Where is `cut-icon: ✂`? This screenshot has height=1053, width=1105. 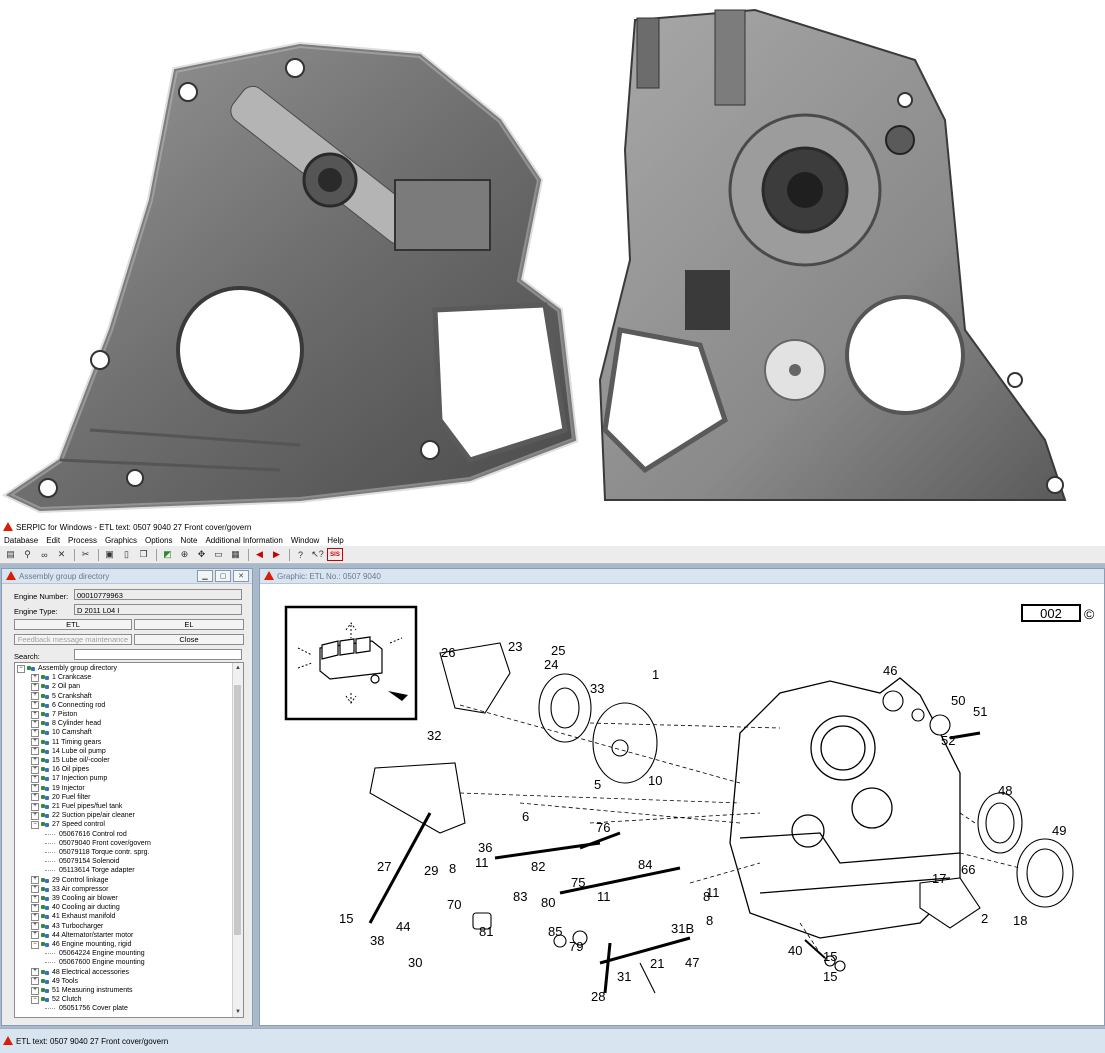
cut-icon: ✂ is located at coordinates (85, 554).